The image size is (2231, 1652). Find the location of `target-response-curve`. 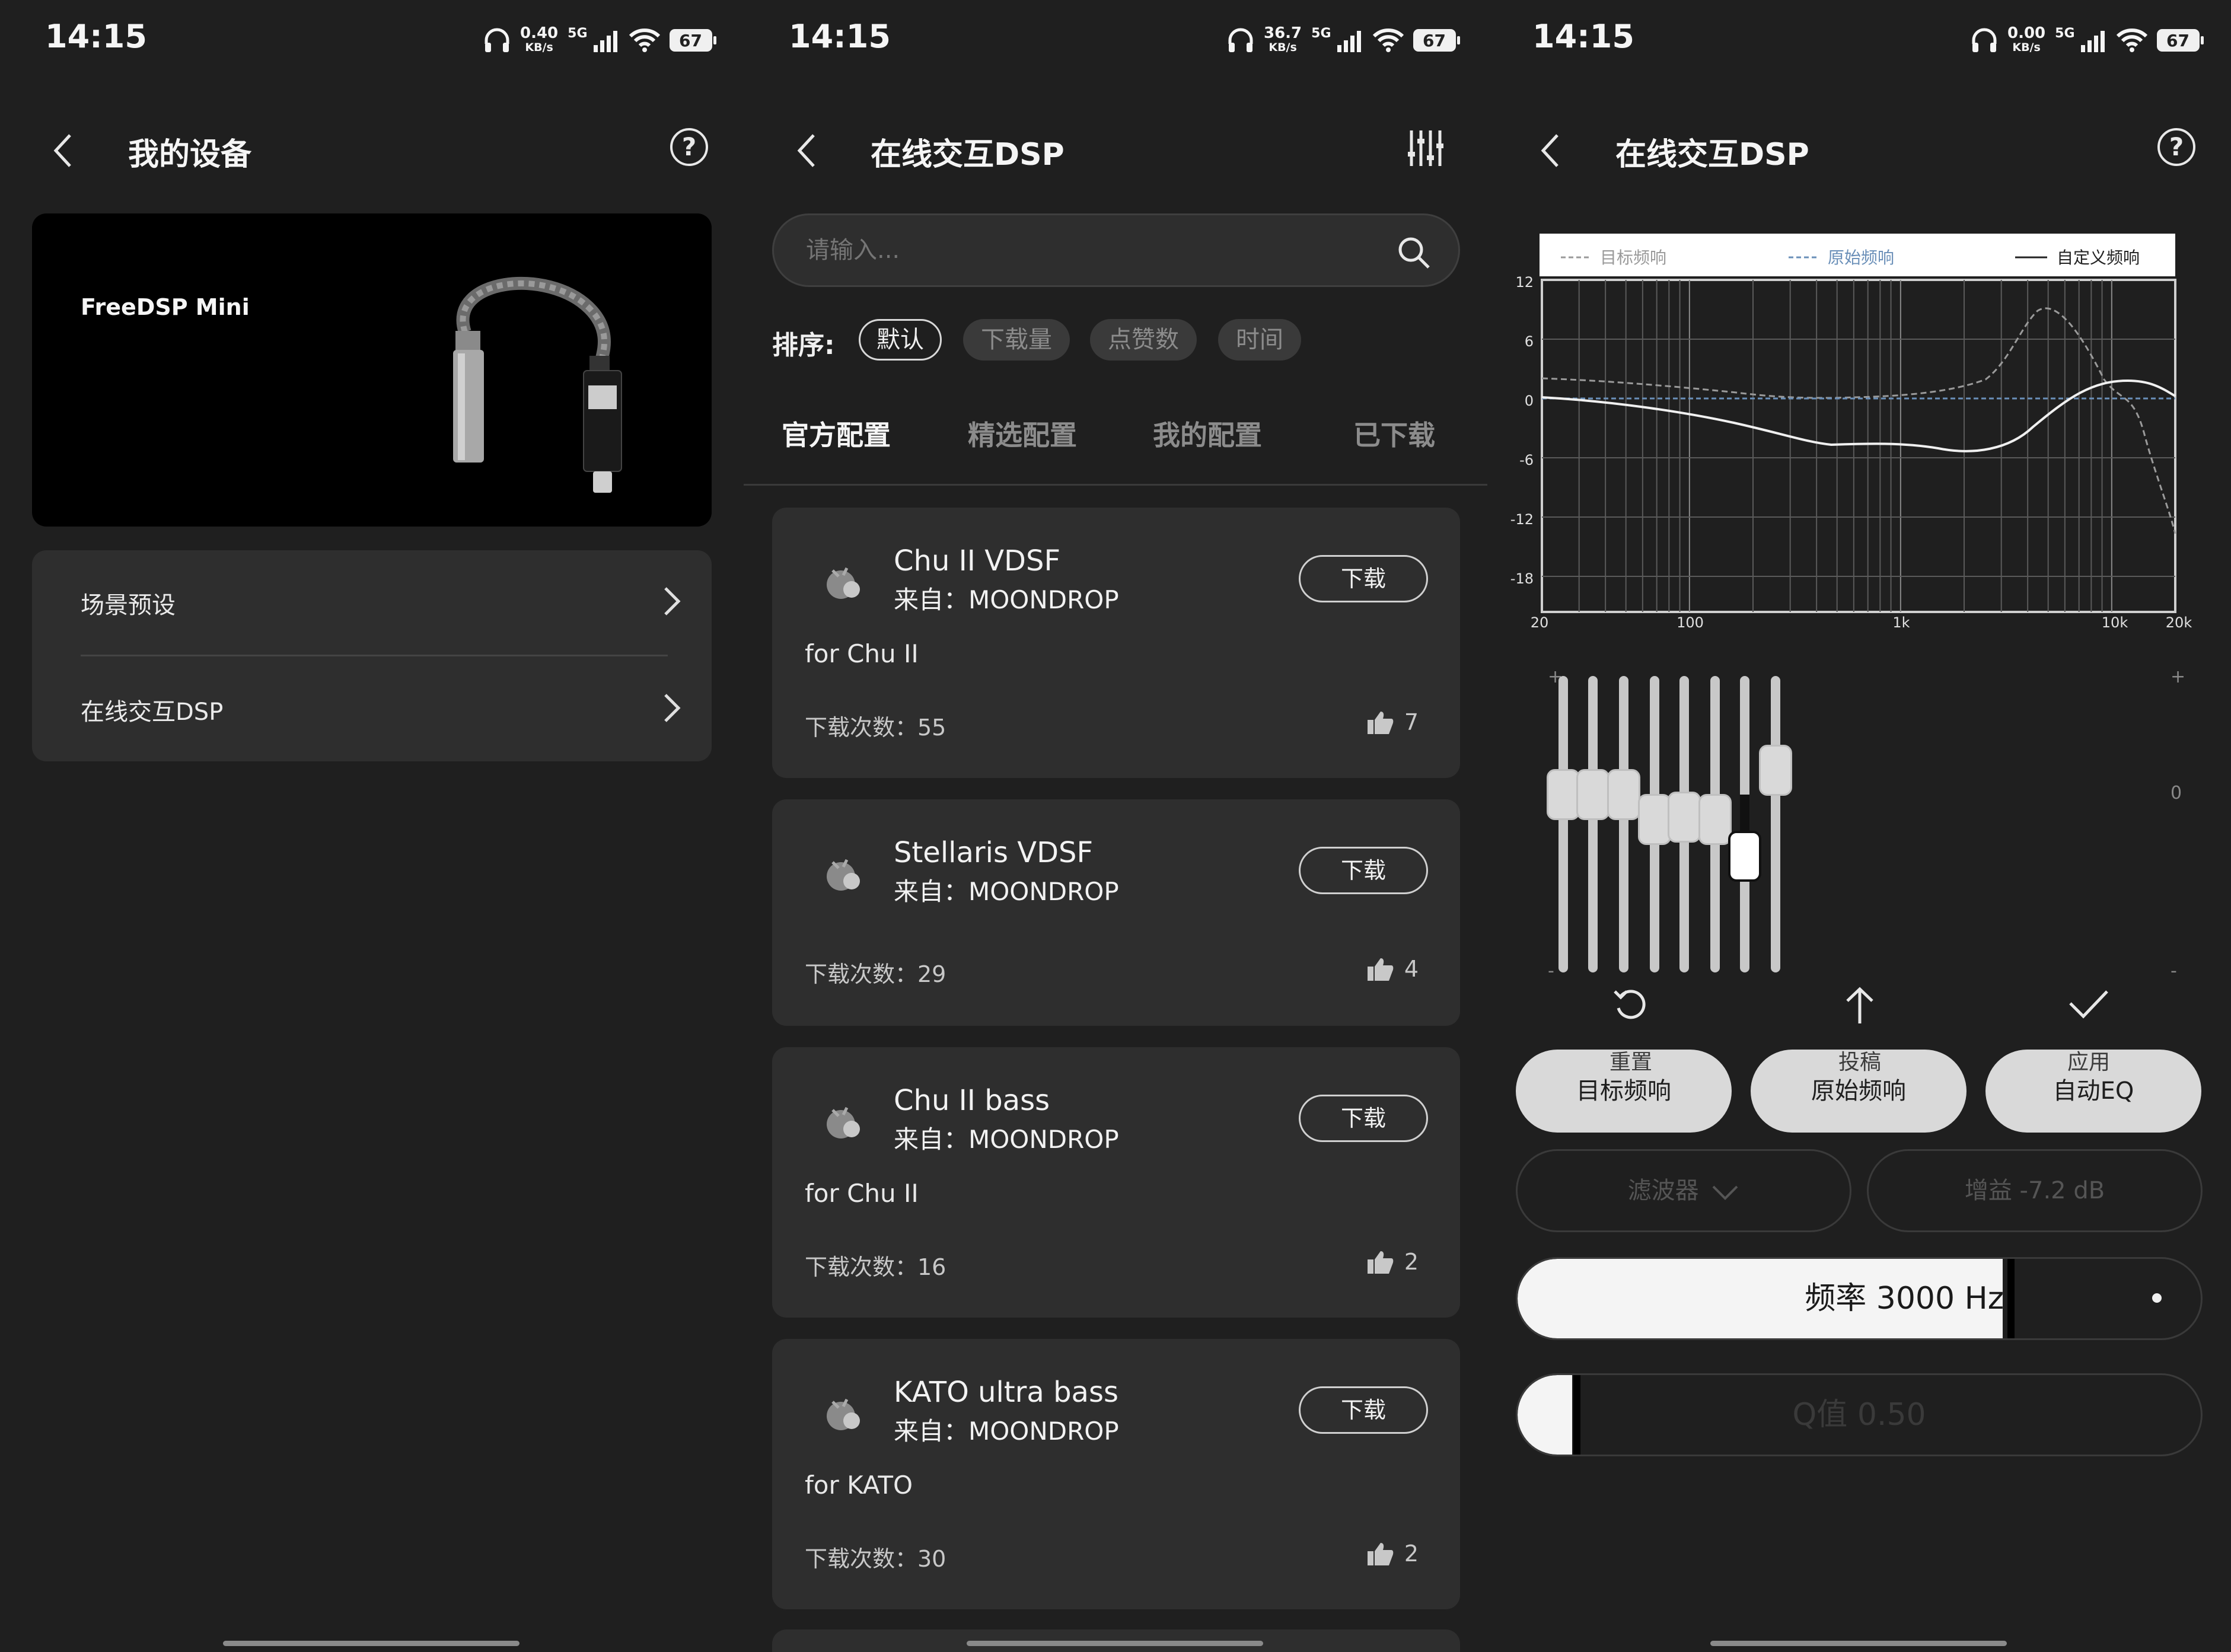

target-response-curve is located at coordinates (1858, 420).